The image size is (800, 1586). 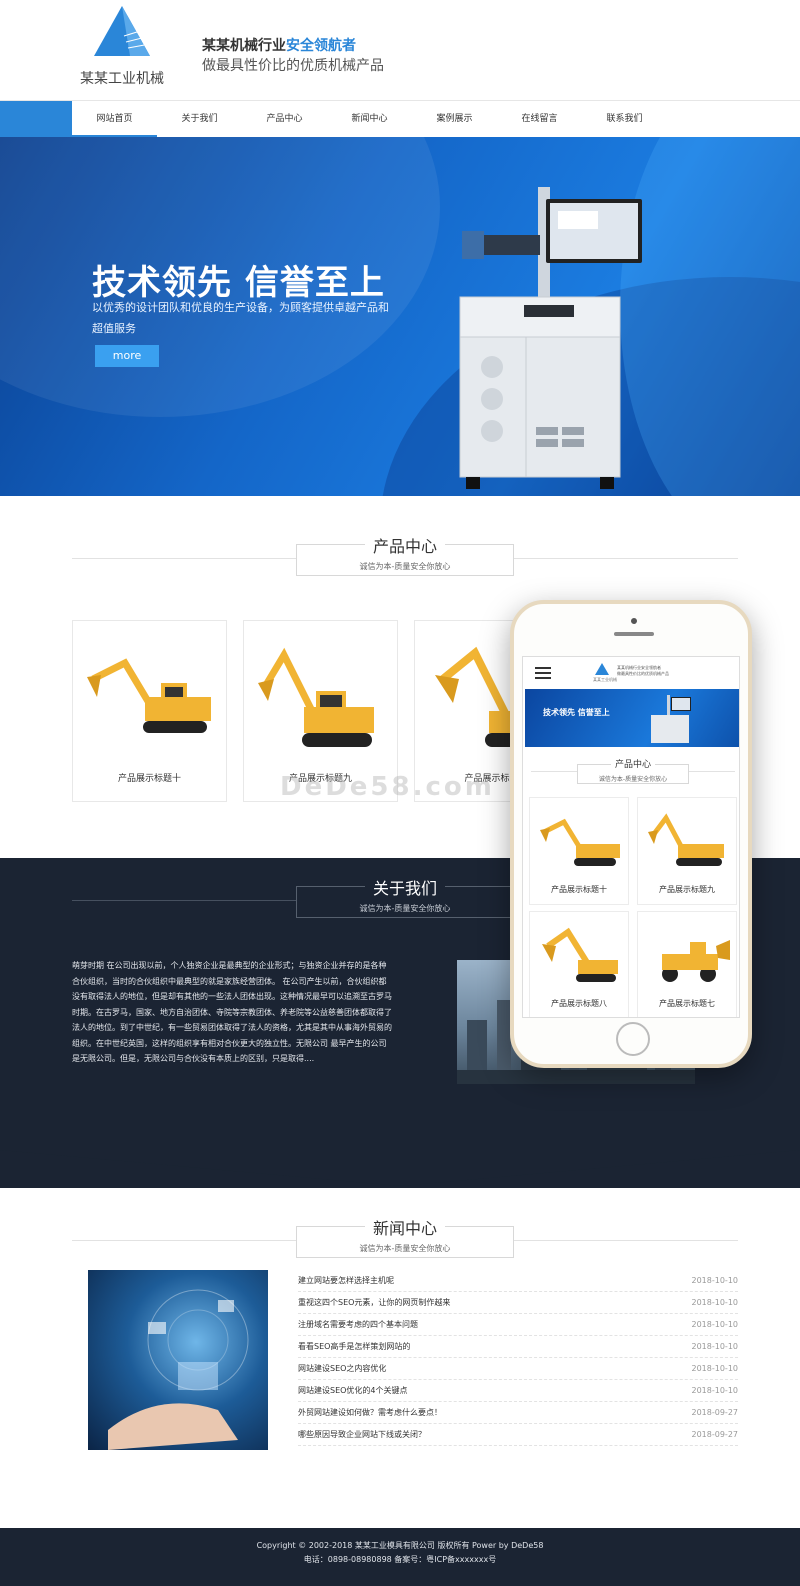 I want to click on heading-box: 关于我们 诚信为本-质量安全你放心, so click(x=405, y=898).